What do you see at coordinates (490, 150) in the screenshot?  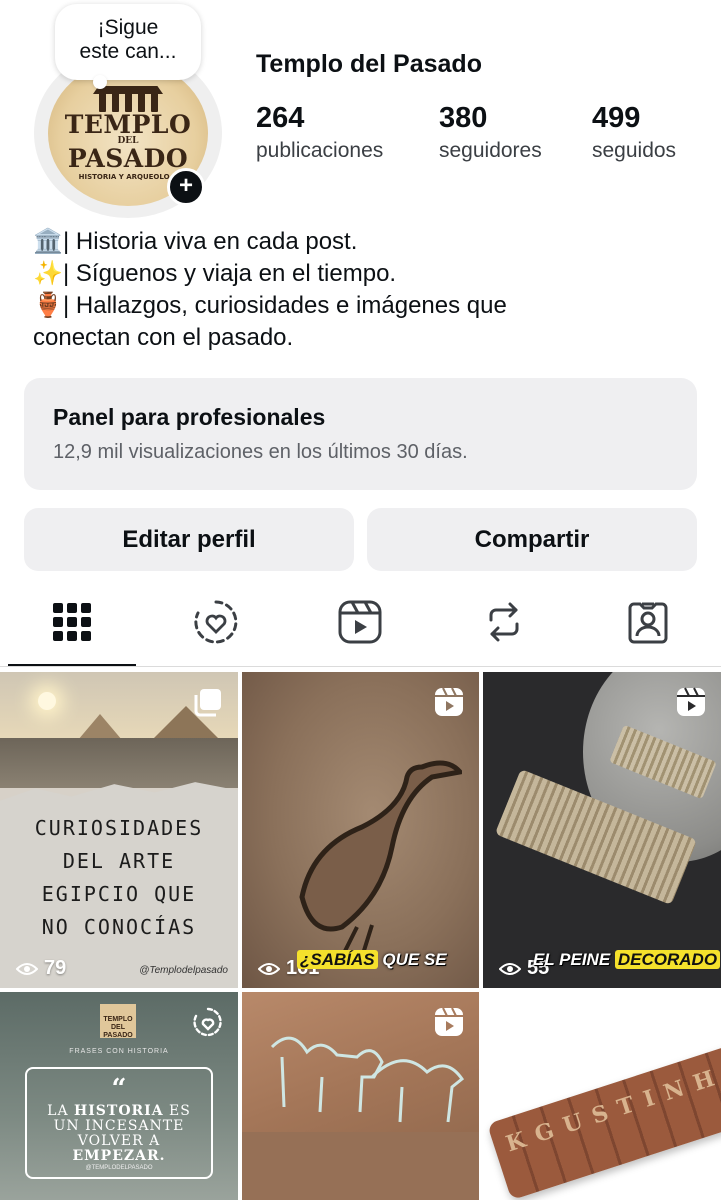 I see `stat-followers-label: seguidores` at bounding box center [490, 150].